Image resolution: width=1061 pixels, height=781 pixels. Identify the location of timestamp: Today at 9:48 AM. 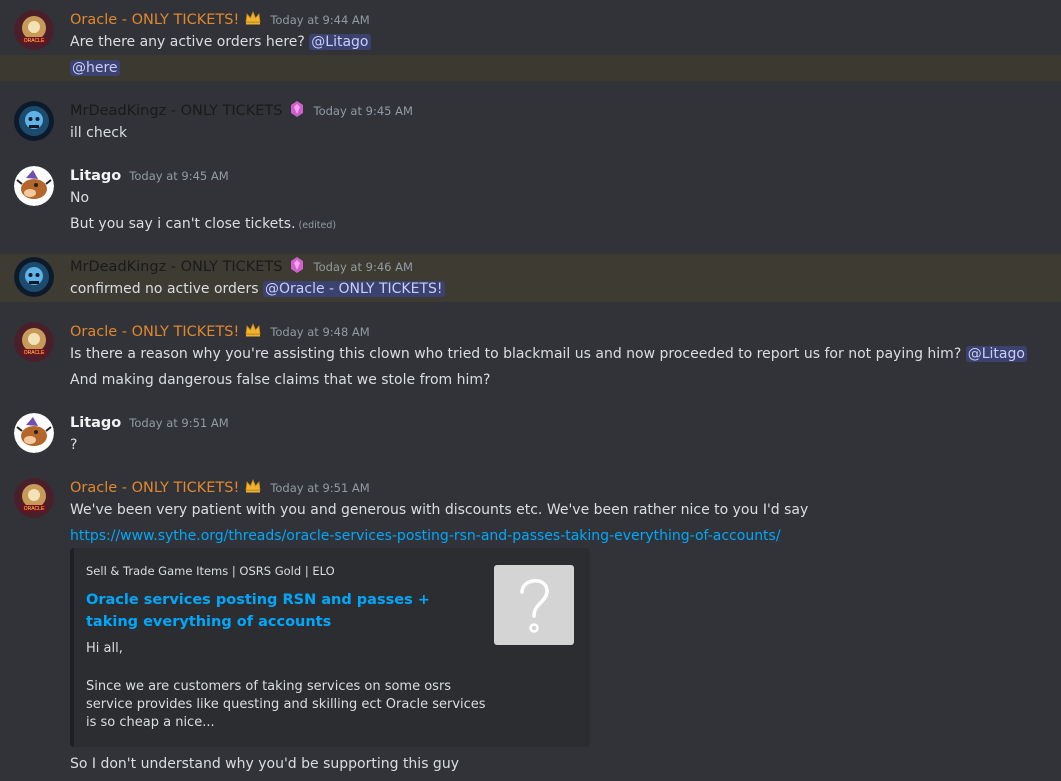
(319, 332).